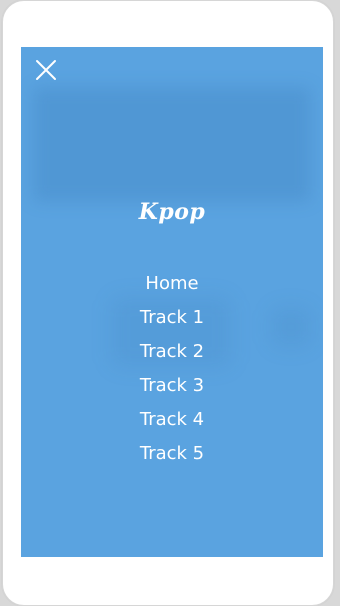  I want to click on menu-item-track-3: Track 3, so click(172, 386).